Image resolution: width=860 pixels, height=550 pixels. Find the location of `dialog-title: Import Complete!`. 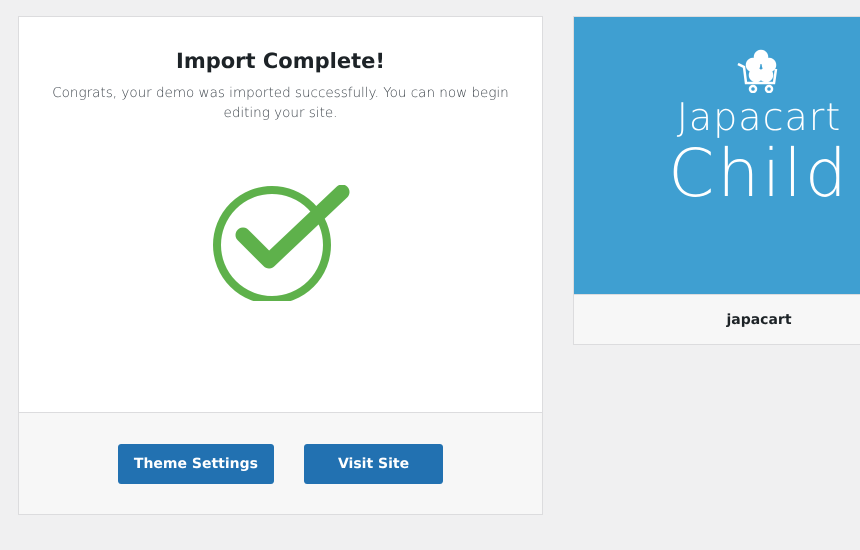

dialog-title: Import Complete! is located at coordinates (280, 61).